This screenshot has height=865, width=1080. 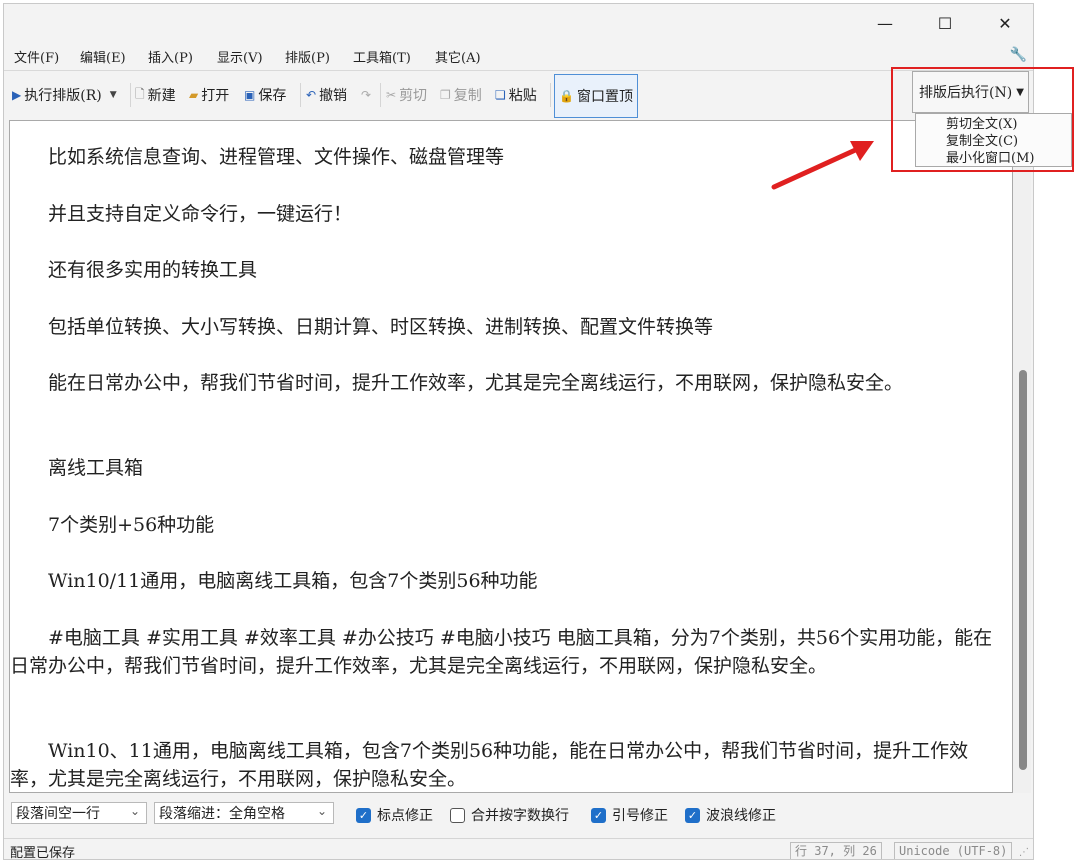 I want to click on status-bar: 配置已保存 行 37, 列 26 Unicode (UTF-8) ⋰, so click(x=518, y=849).